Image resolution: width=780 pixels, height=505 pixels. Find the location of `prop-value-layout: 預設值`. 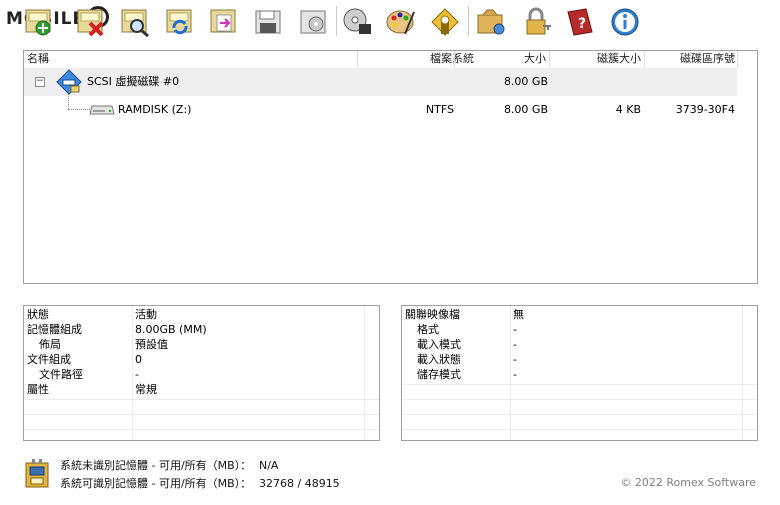

prop-value-layout: 預設值 is located at coordinates (151, 344).